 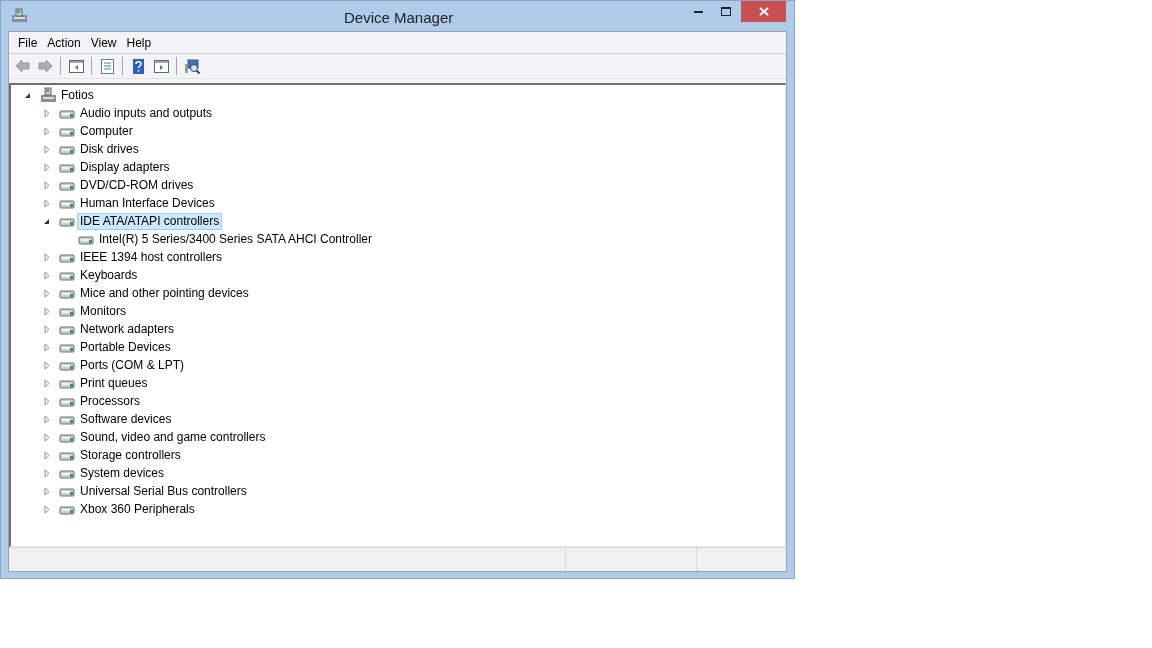 I want to click on forward-arrow-icon, so click(x=45, y=66).